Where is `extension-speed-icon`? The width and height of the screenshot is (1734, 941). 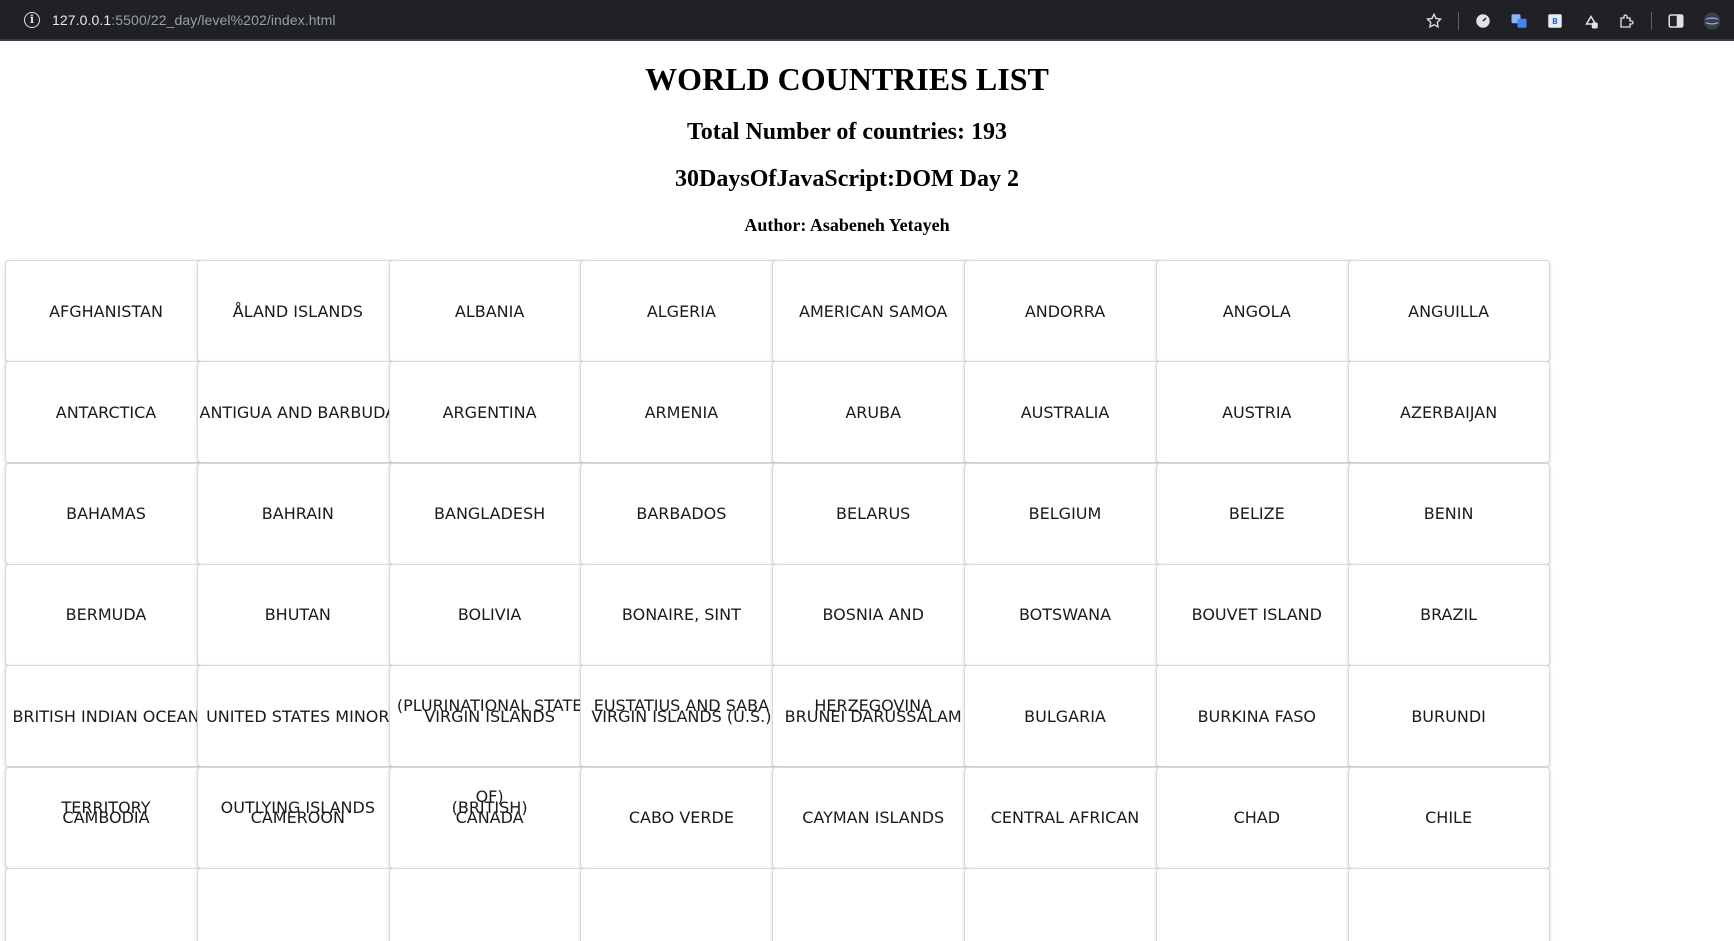 extension-speed-icon is located at coordinates (1483, 21).